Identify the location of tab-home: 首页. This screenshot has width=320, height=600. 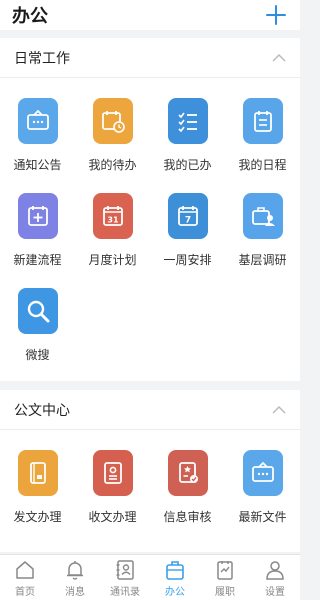
(25, 577).